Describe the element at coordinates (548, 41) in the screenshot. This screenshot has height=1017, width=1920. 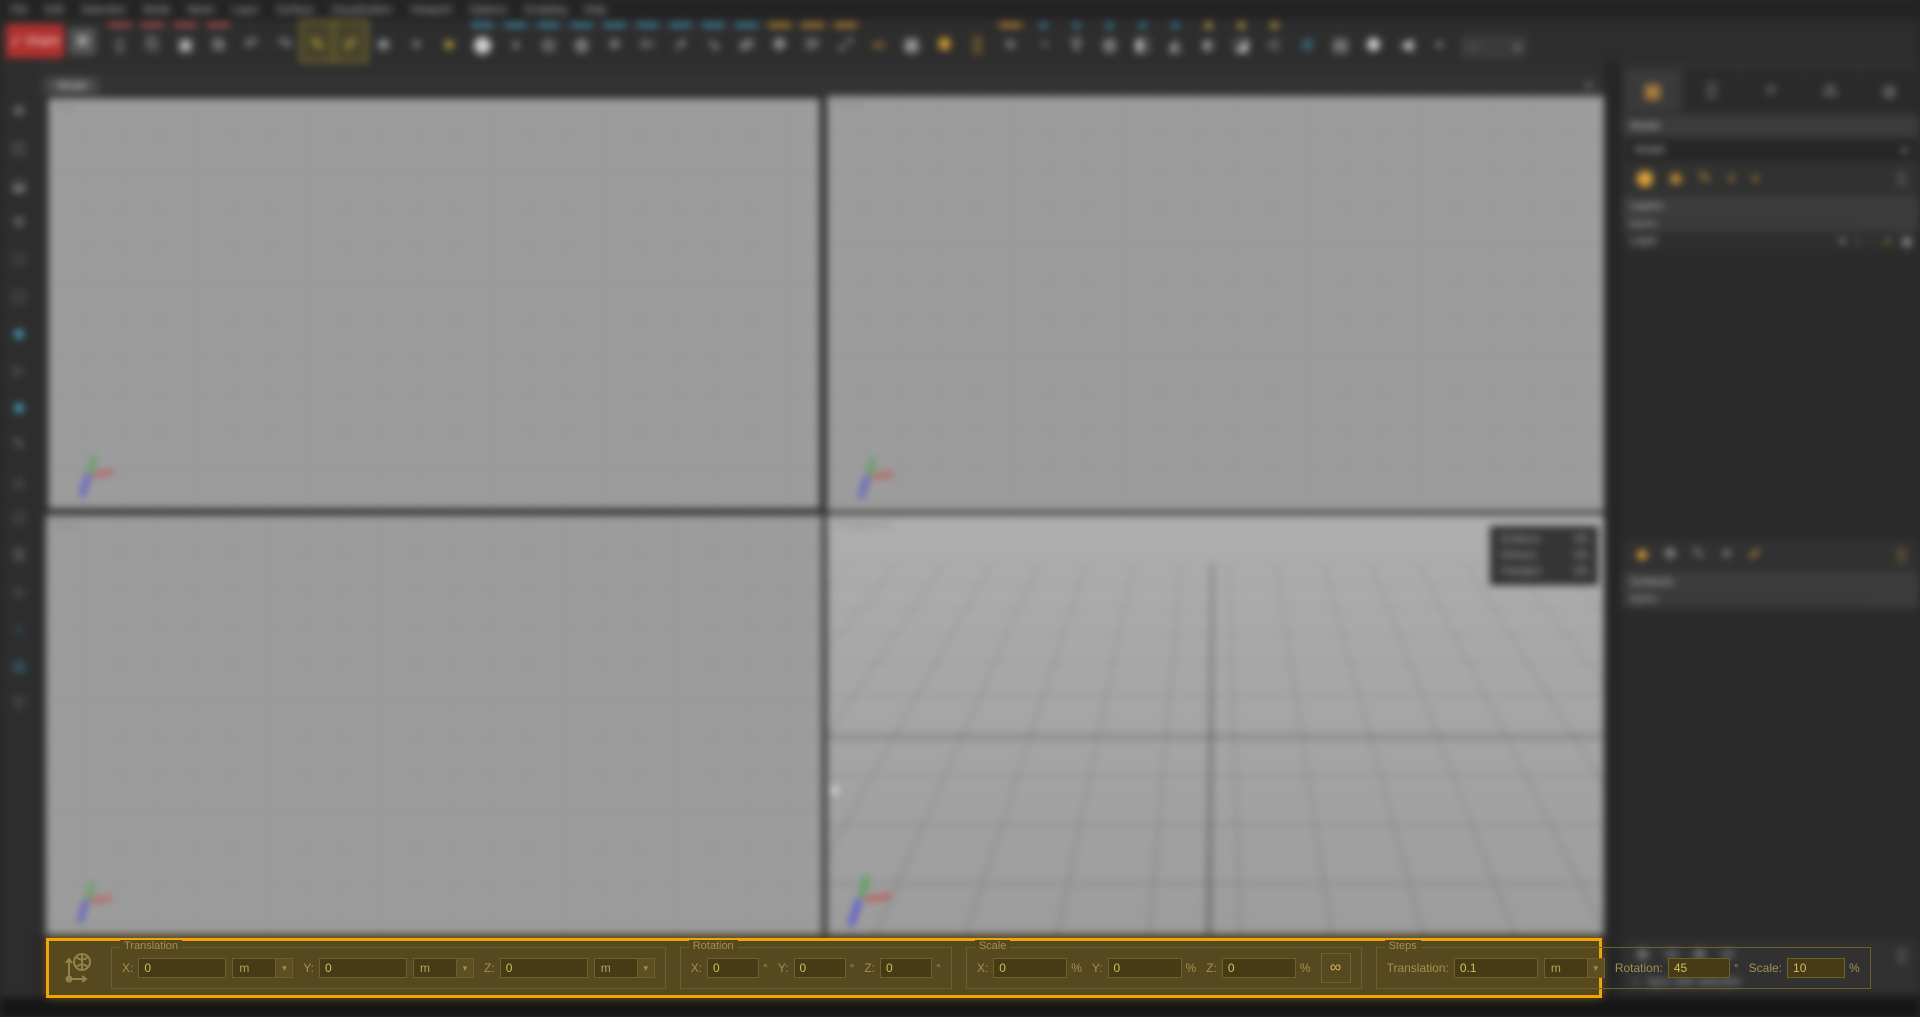
I see `select-ring: ◎` at that location.